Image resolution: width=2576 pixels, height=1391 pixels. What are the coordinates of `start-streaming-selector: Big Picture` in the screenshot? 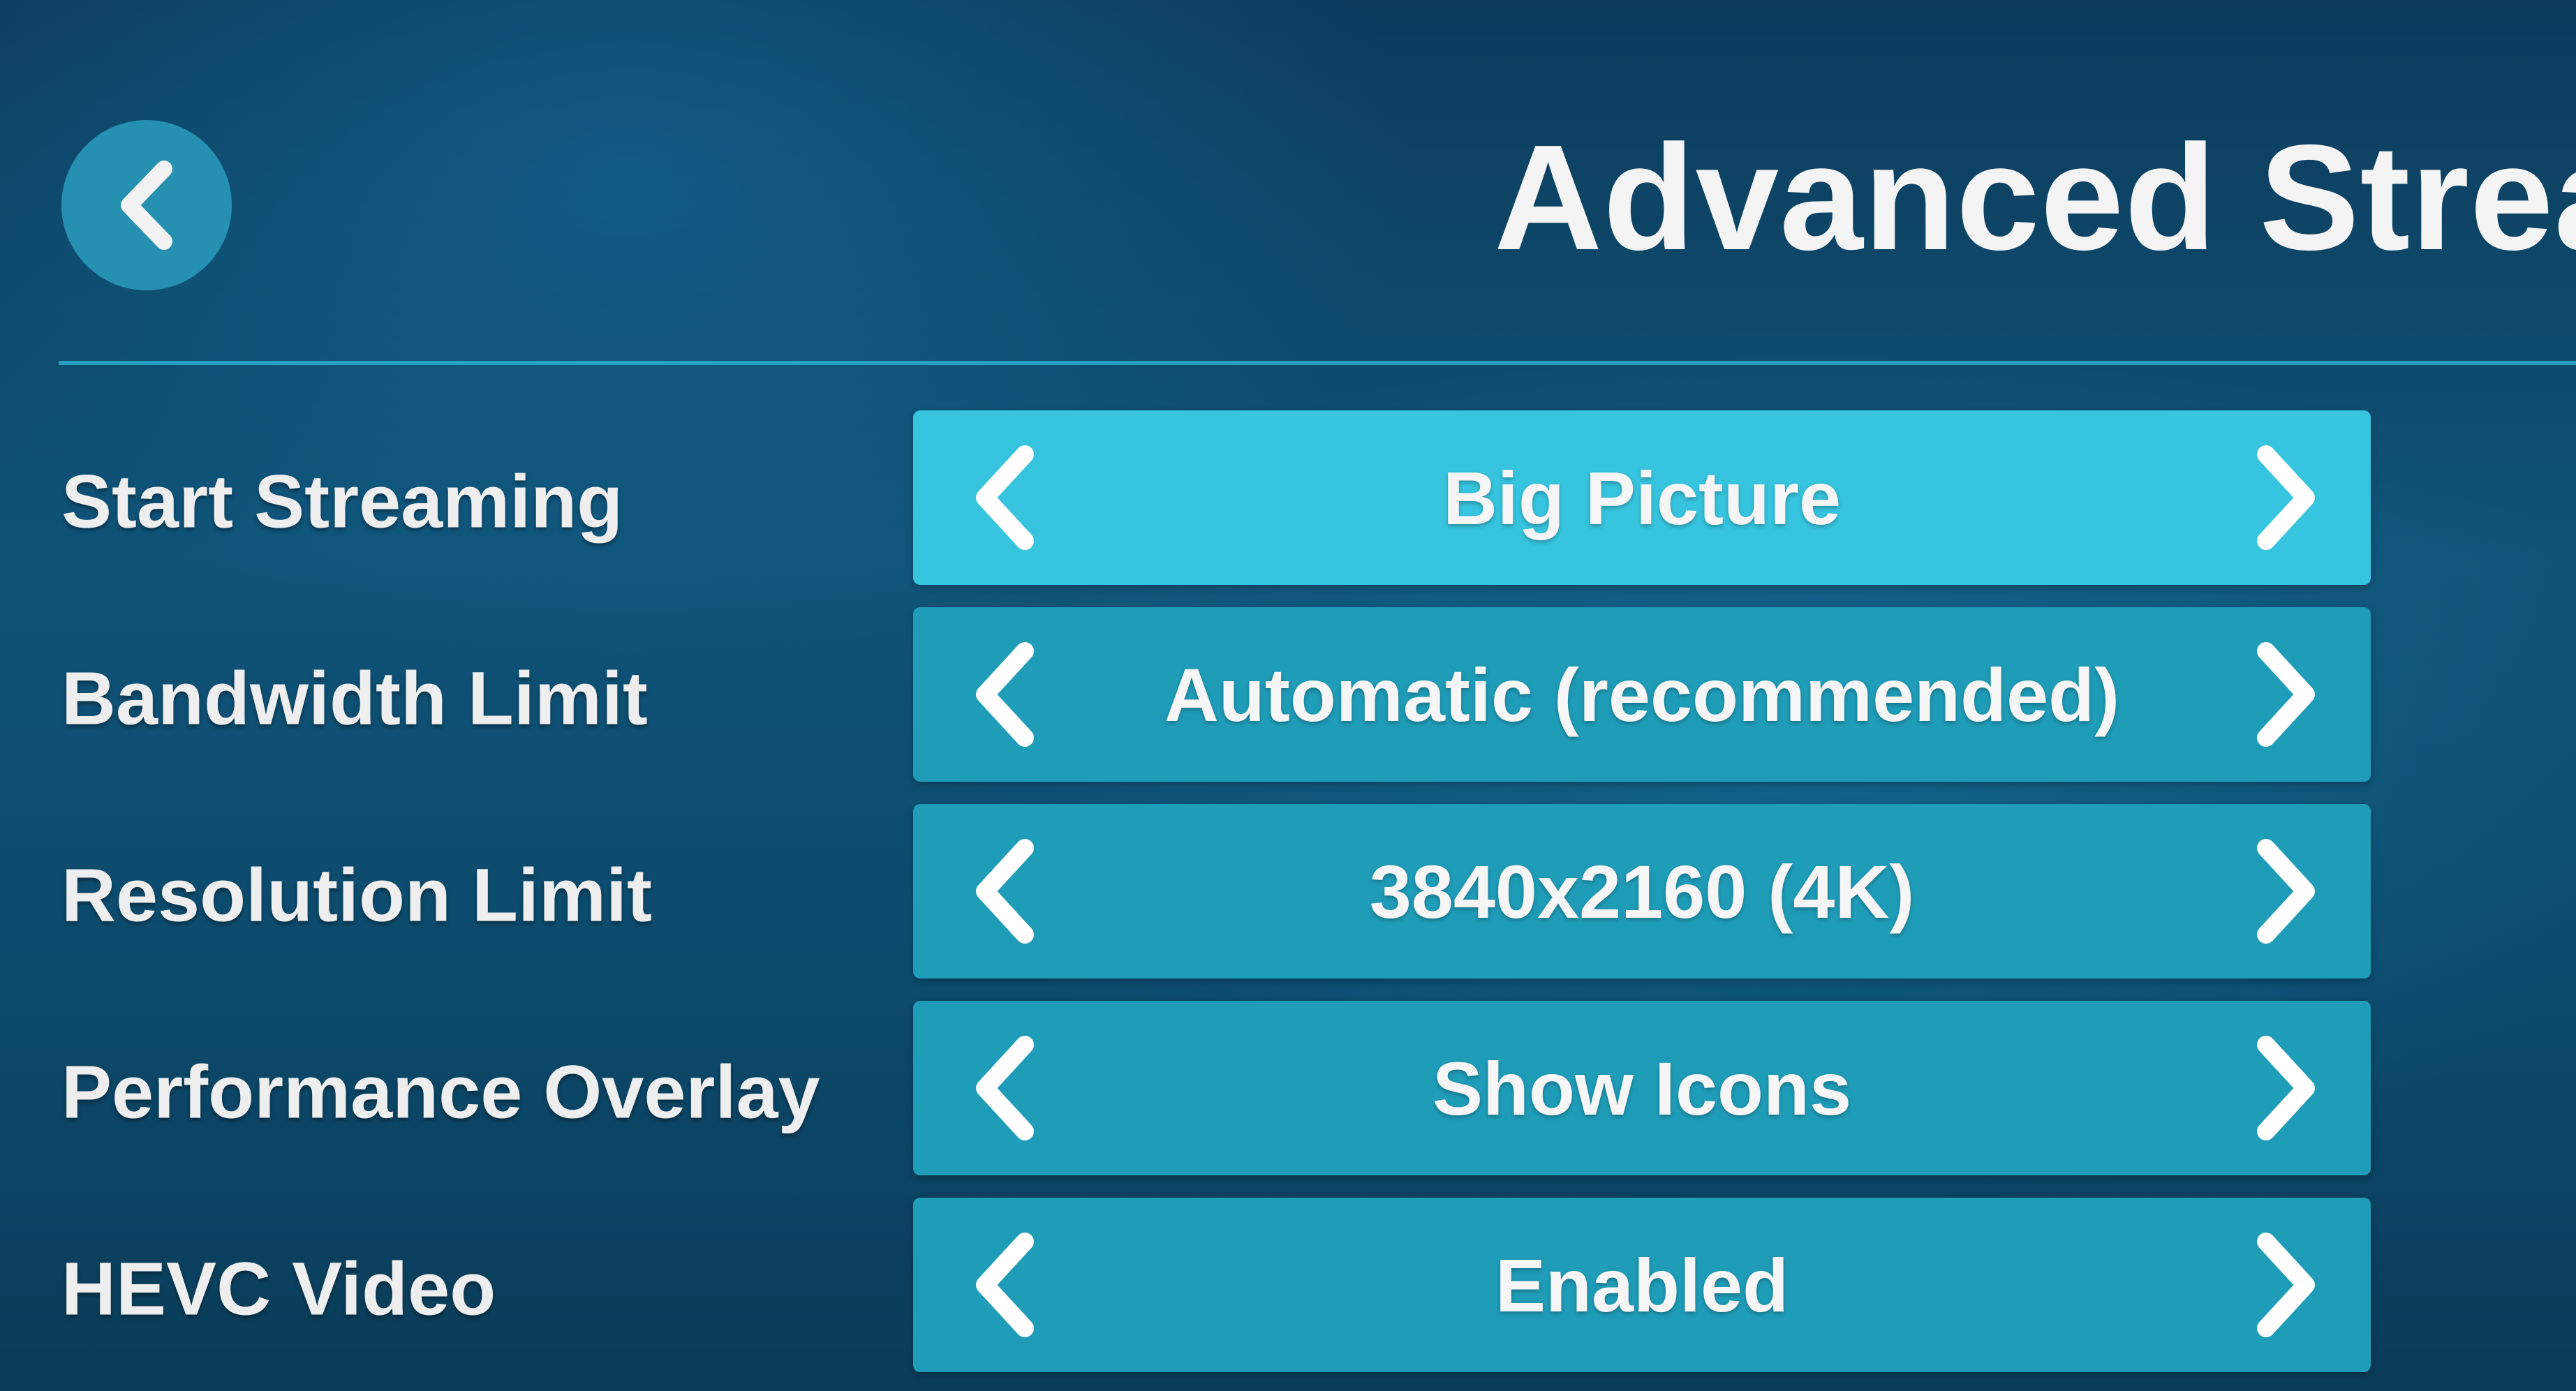 It's located at (1642, 497).